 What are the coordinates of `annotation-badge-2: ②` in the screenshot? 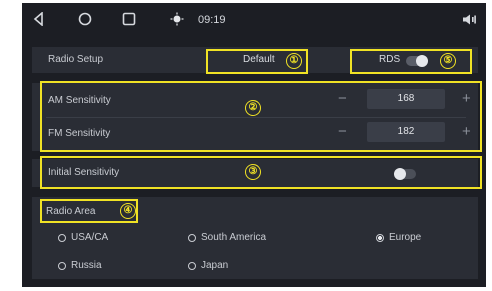 It's located at (253, 108).